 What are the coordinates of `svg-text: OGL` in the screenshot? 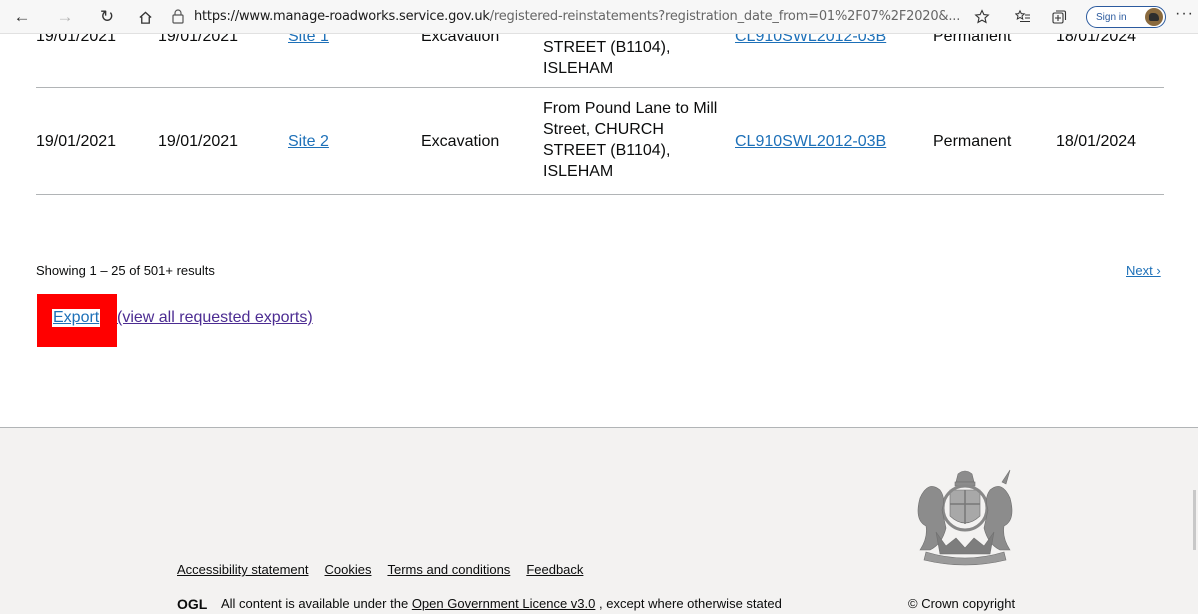 It's located at (192, 604).